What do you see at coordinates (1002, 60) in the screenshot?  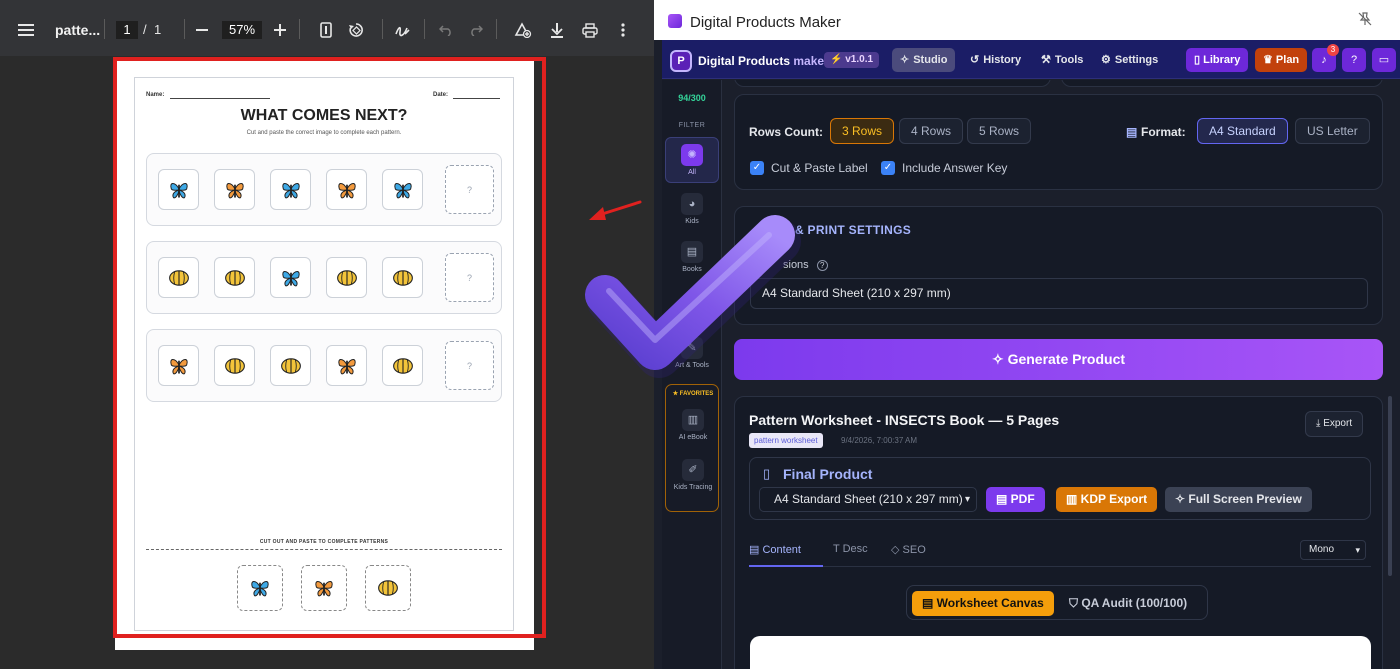 I see `nav-history-label: History` at bounding box center [1002, 60].